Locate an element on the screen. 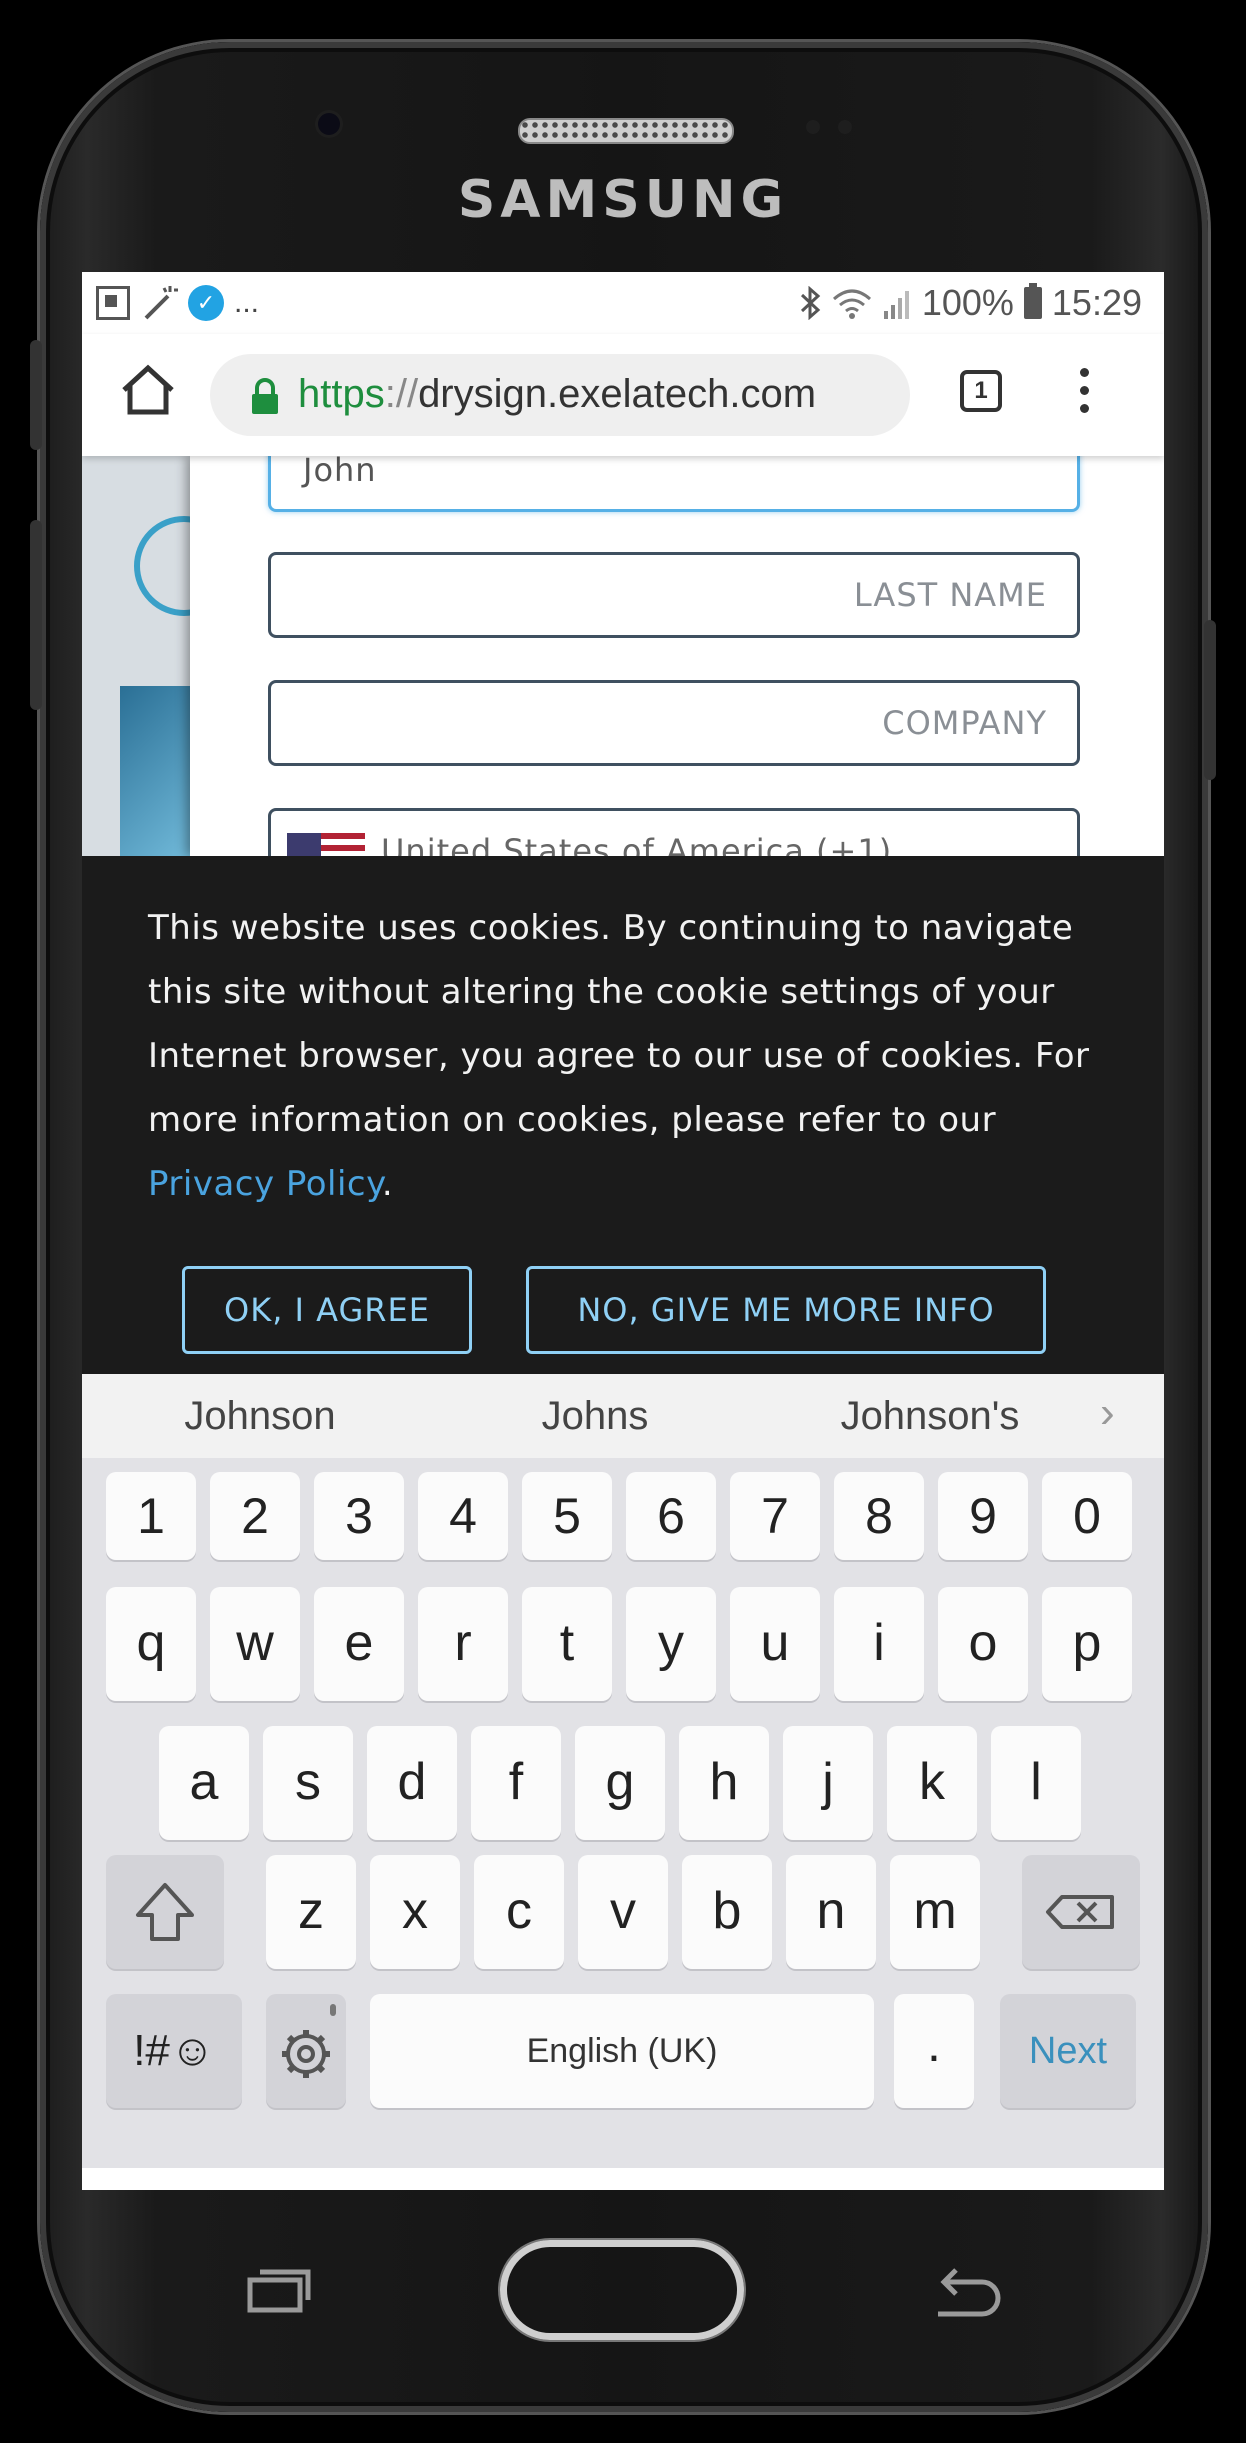 This screenshot has height=2443, width=1246. letter-key: r is located at coordinates (463, 1644).